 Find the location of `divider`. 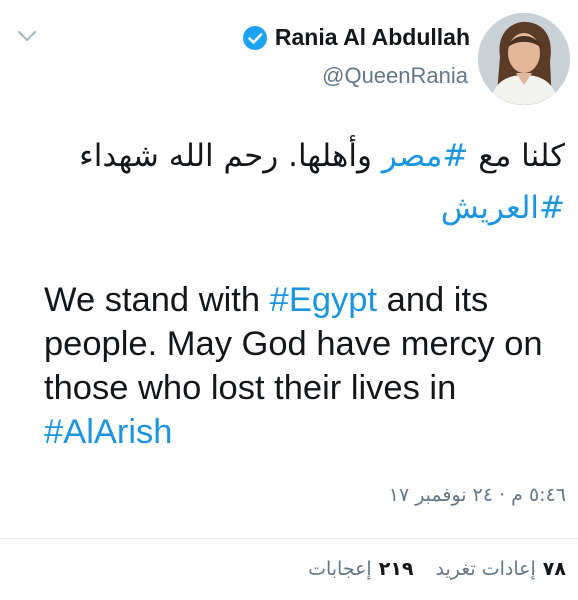

divider is located at coordinates (289, 538).